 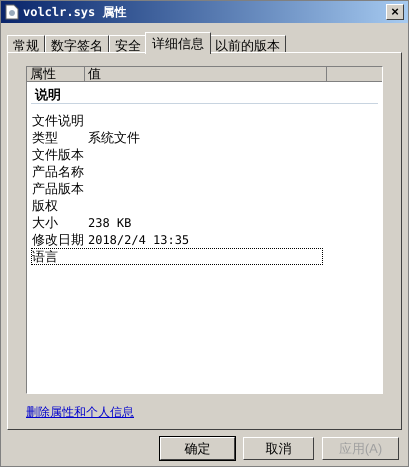 What do you see at coordinates (77, 44) in the screenshot?
I see `tab: 数字签名` at bounding box center [77, 44].